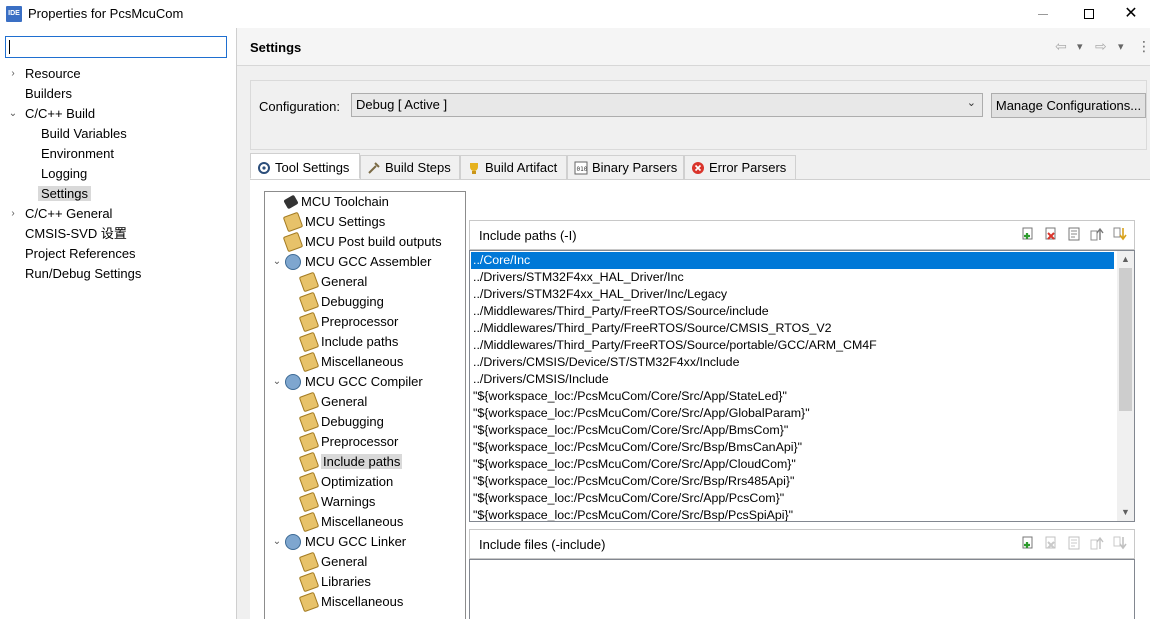  What do you see at coordinates (348, 382) in the screenshot?
I see `tree-item-mcu-gcc-compiler: ⌄ MCU GCC Compiler` at bounding box center [348, 382].